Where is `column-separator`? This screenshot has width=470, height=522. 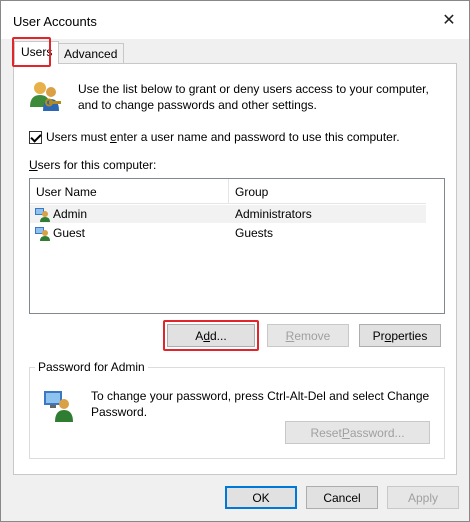
column-separator is located at coordinates (228, 191).